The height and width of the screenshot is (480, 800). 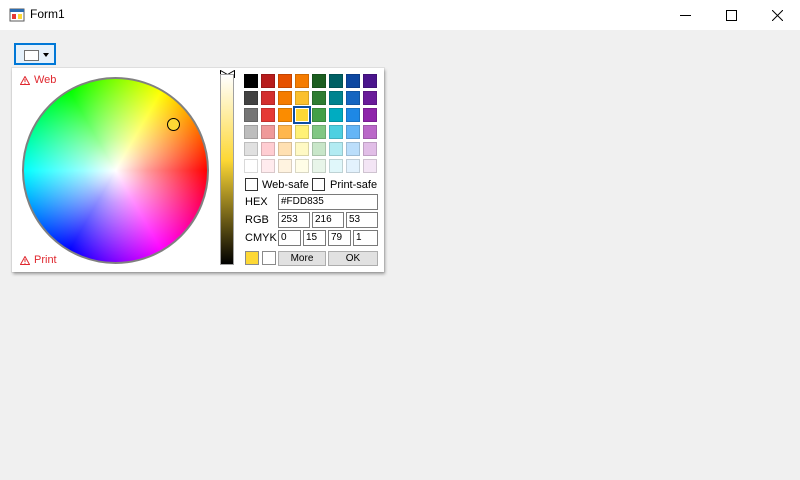 I want to click on rgb-label: RGB, so click(x=257, y=220).